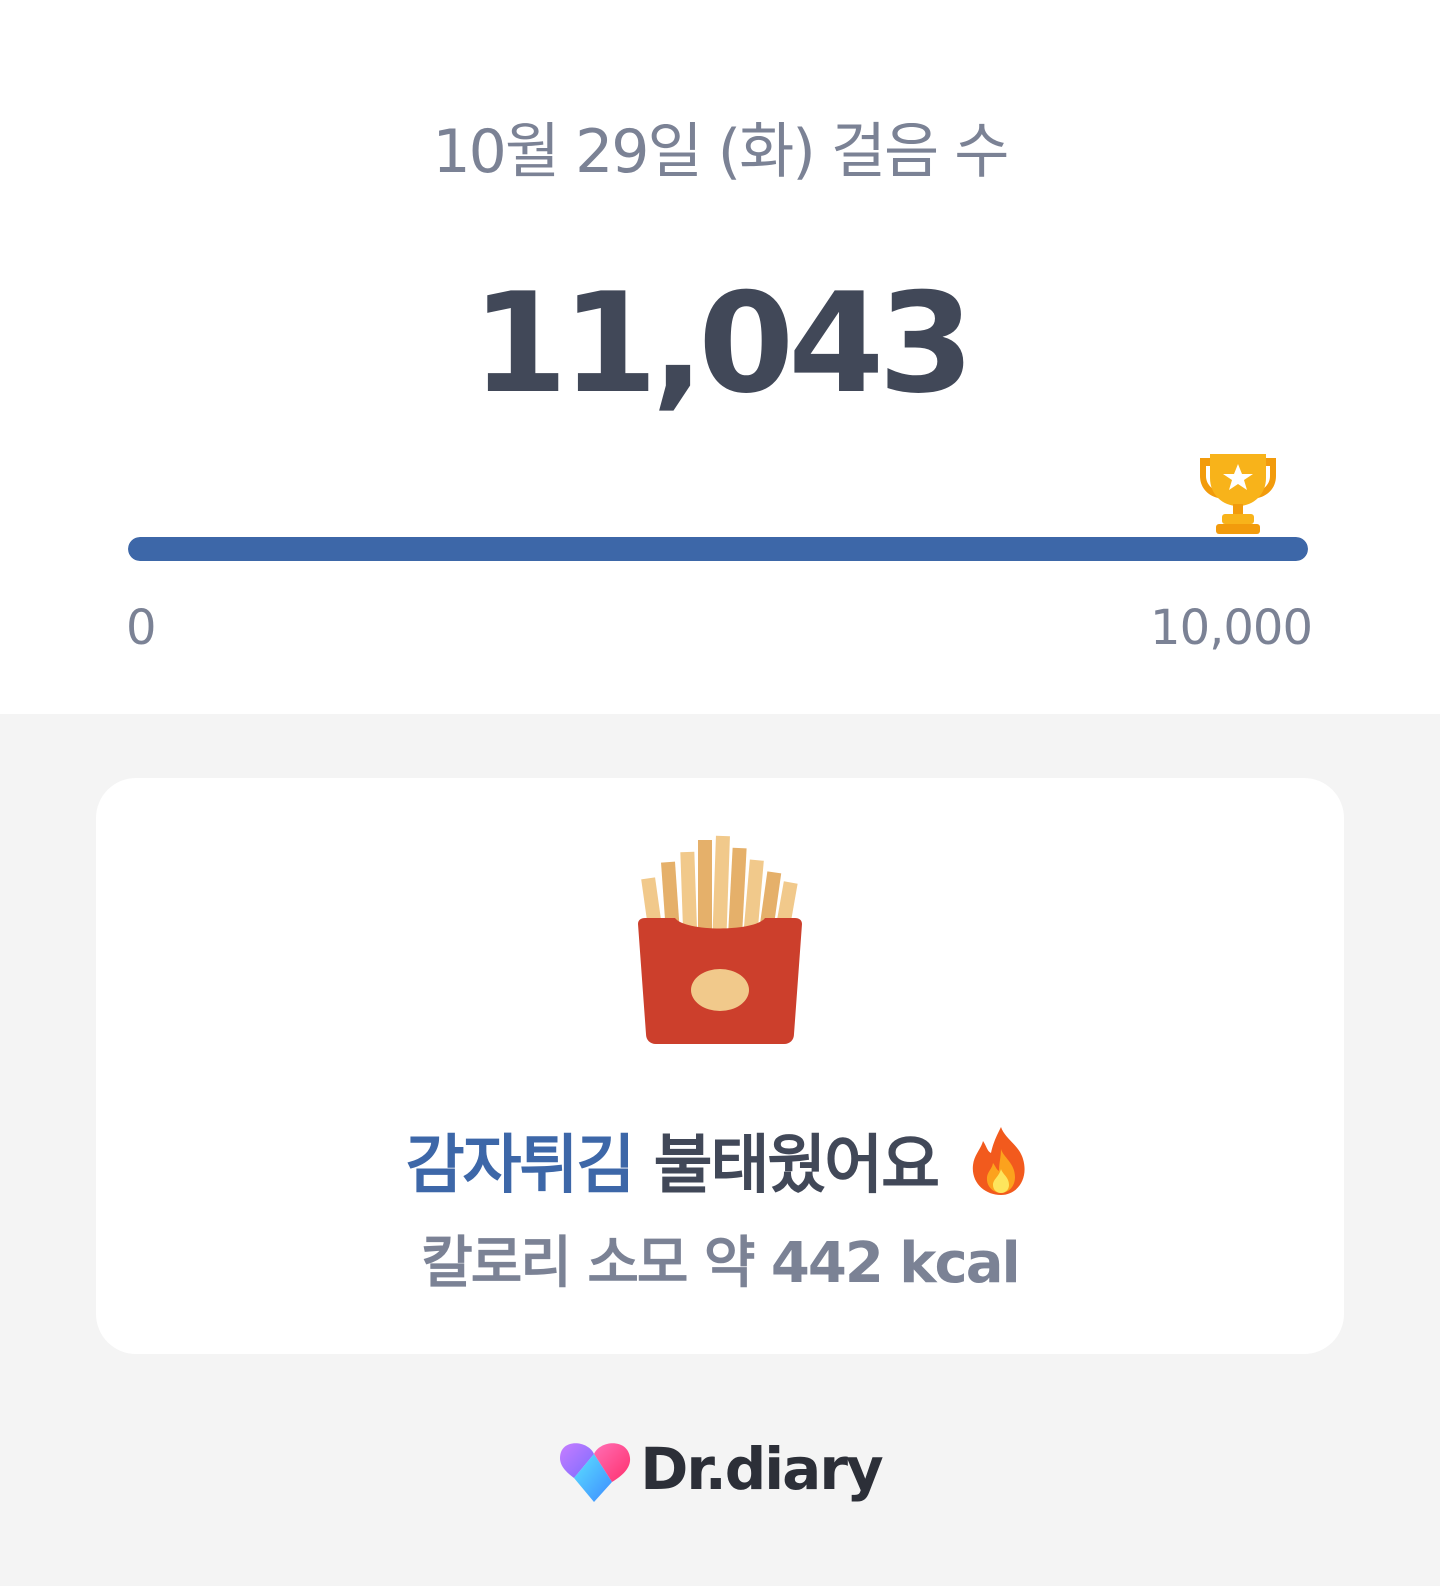 The height and width of the screenshot is (1586, 1440). I want to click on food-name: 감자튀김, so click(520, 1166).